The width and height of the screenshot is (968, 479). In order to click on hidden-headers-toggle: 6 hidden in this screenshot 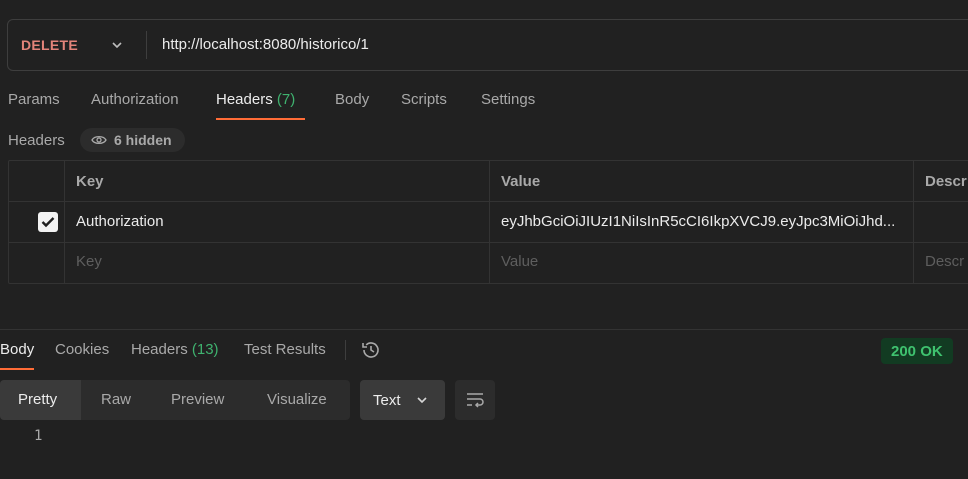, I will do `click(132, 140)`.